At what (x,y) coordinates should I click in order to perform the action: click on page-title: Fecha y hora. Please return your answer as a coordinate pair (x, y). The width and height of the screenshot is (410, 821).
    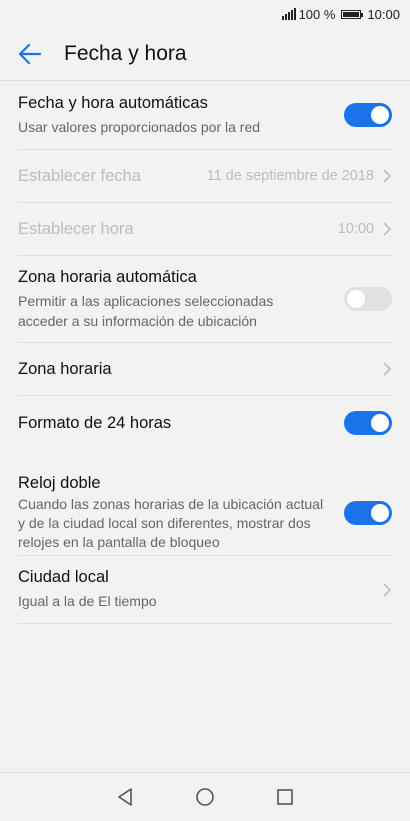
    Looking at the image, I should click on (125, 53).